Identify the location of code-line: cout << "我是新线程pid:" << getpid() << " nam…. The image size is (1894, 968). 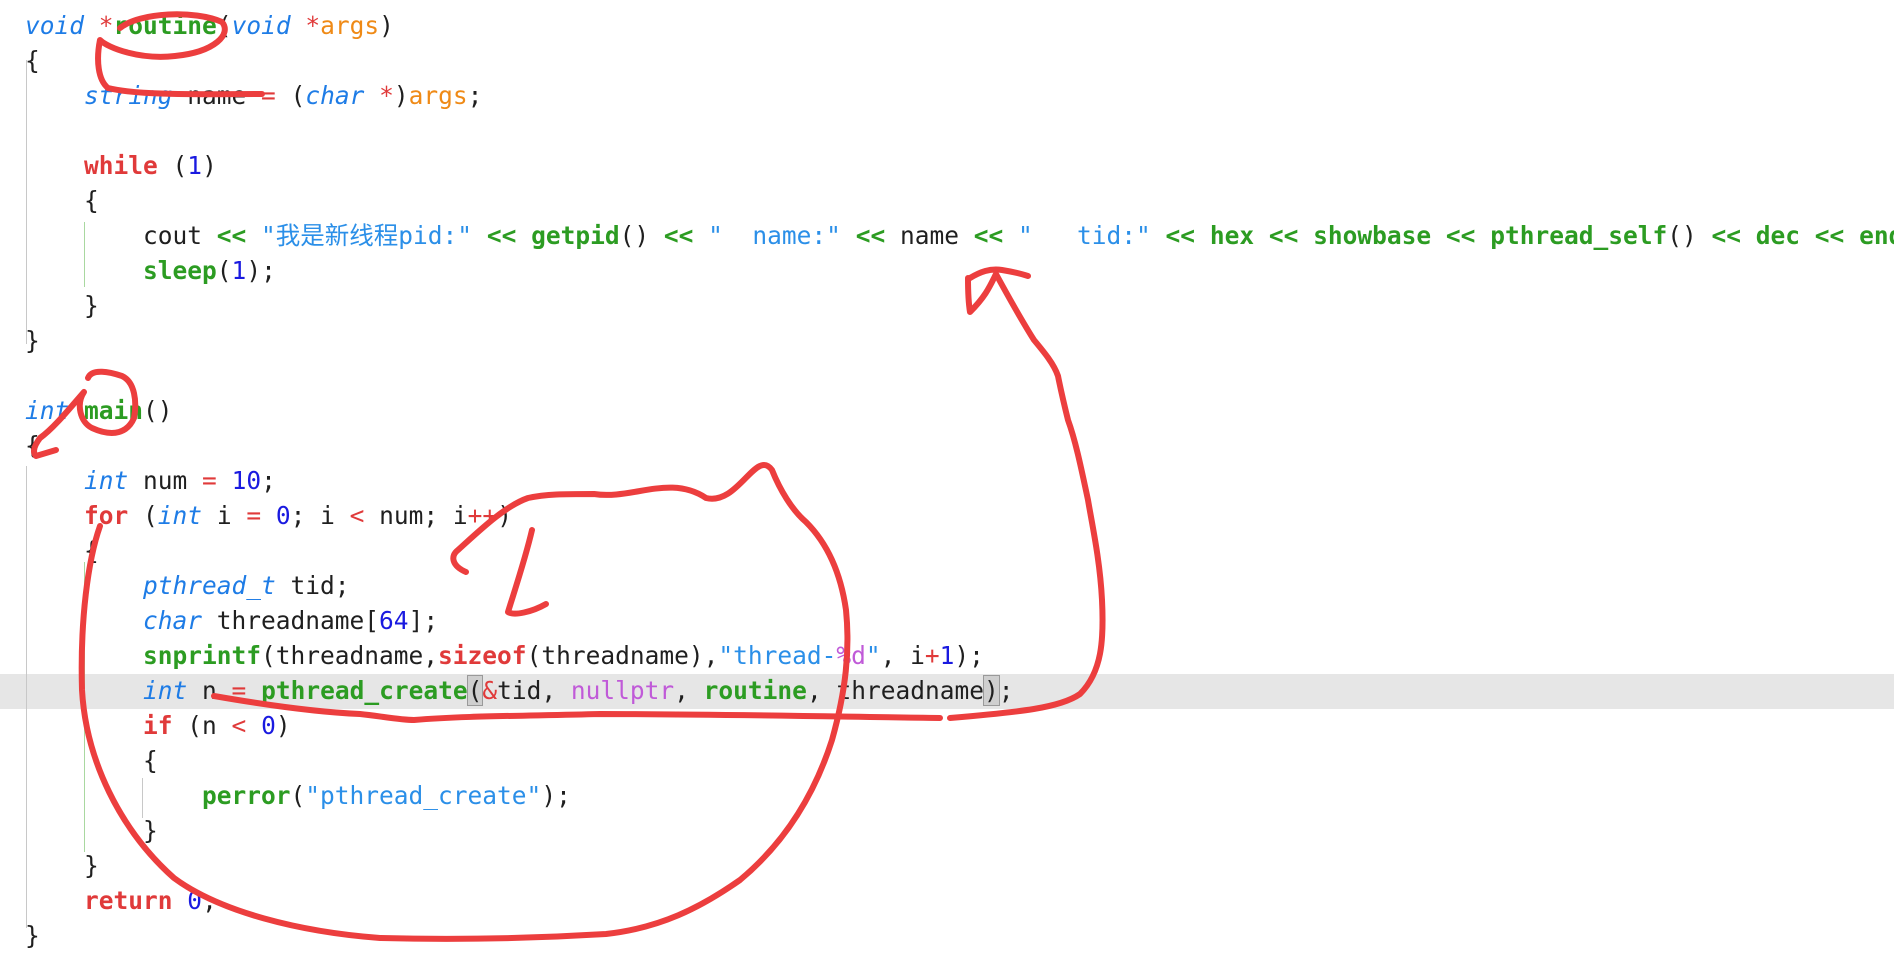
(959, 235).